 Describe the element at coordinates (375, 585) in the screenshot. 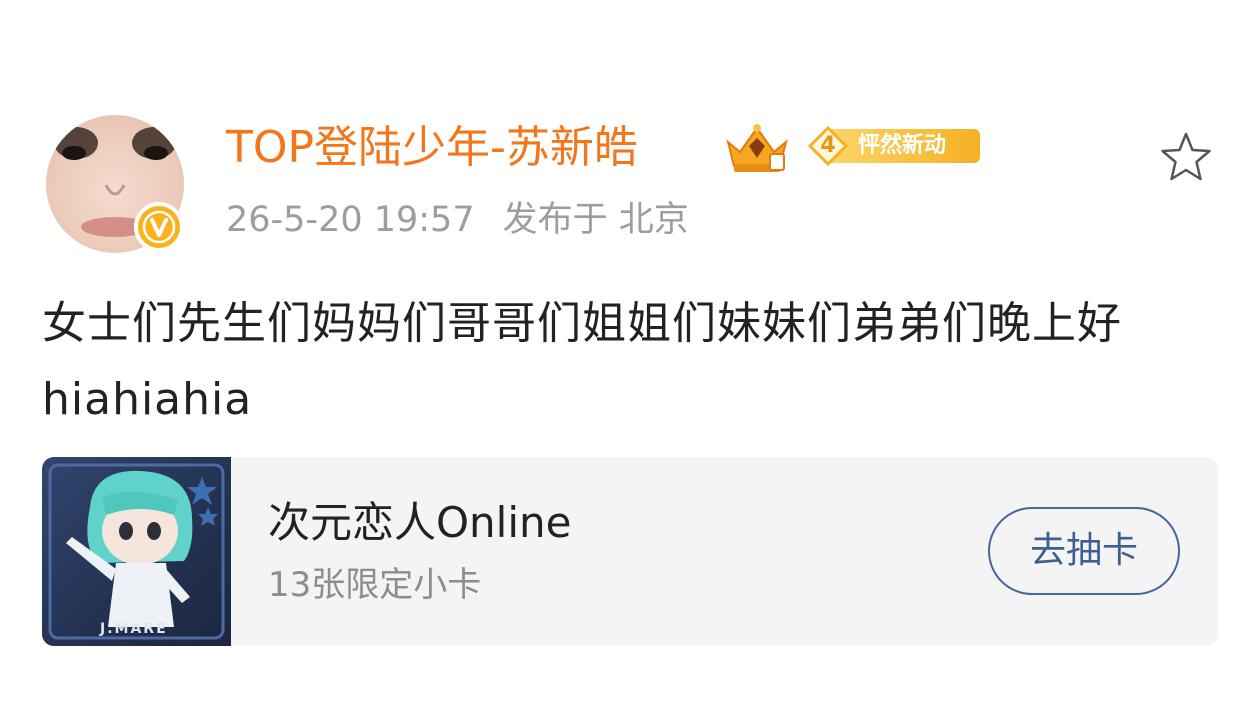

I see `card-subtitle: 13张限定小卡` at that location.